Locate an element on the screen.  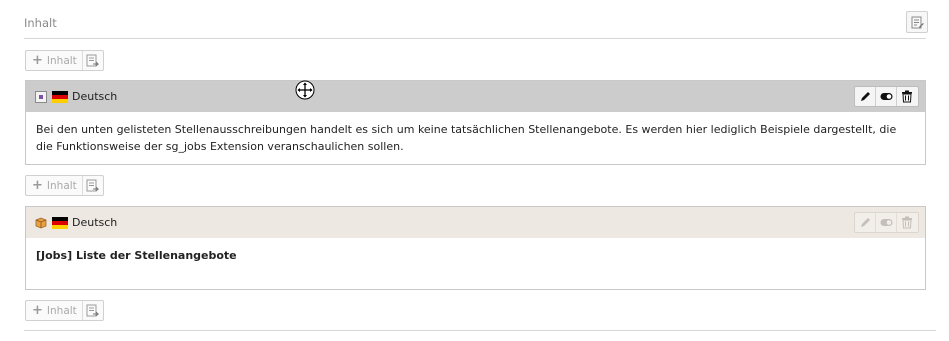
plugin-element-icon is located at coordinates (41, 223).